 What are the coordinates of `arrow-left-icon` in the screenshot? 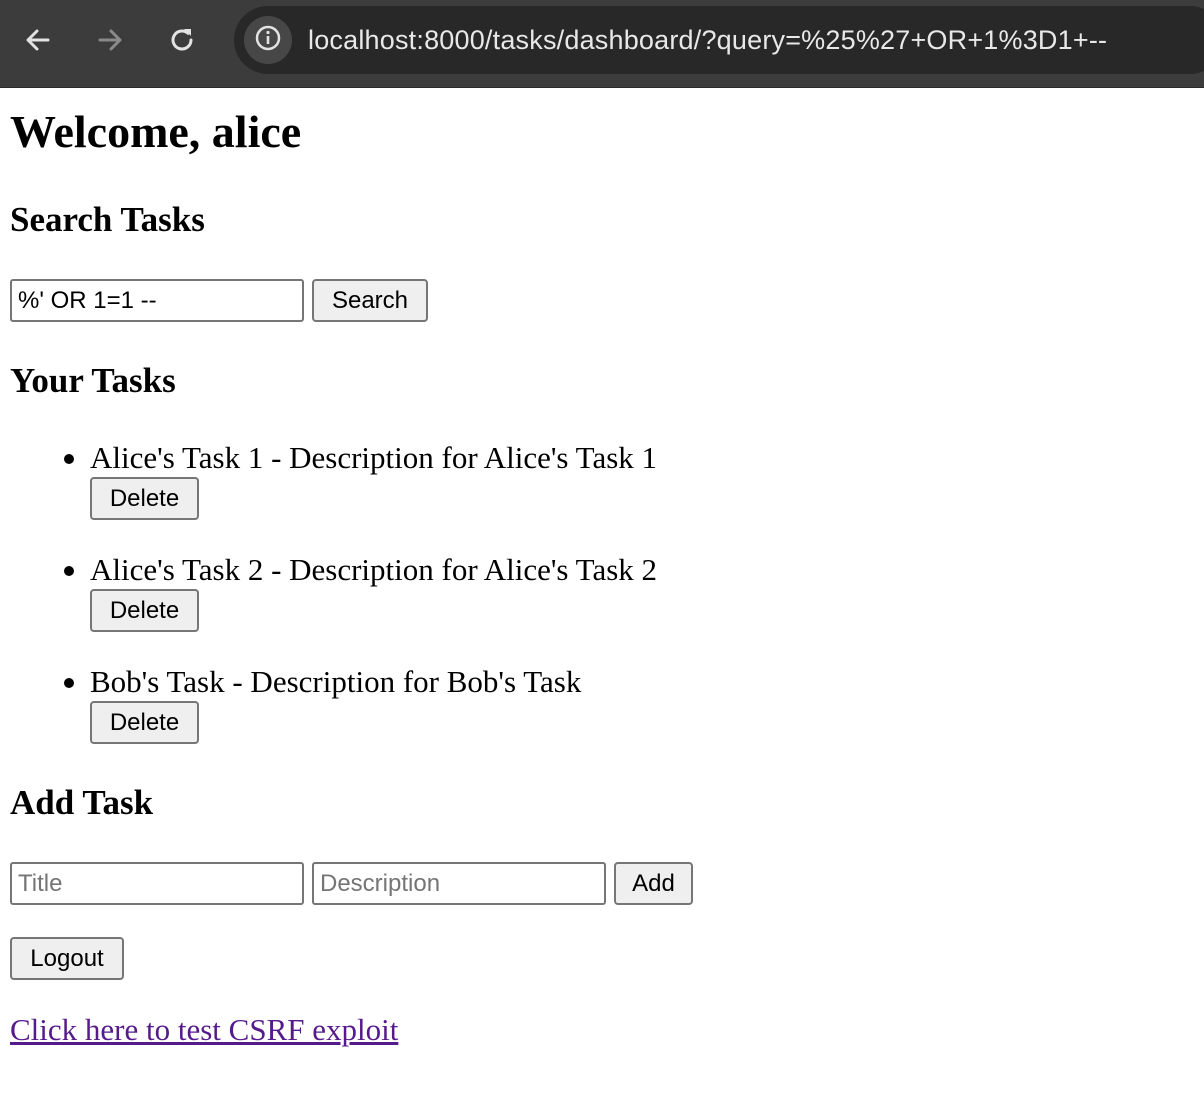 It's located at (38, 40).